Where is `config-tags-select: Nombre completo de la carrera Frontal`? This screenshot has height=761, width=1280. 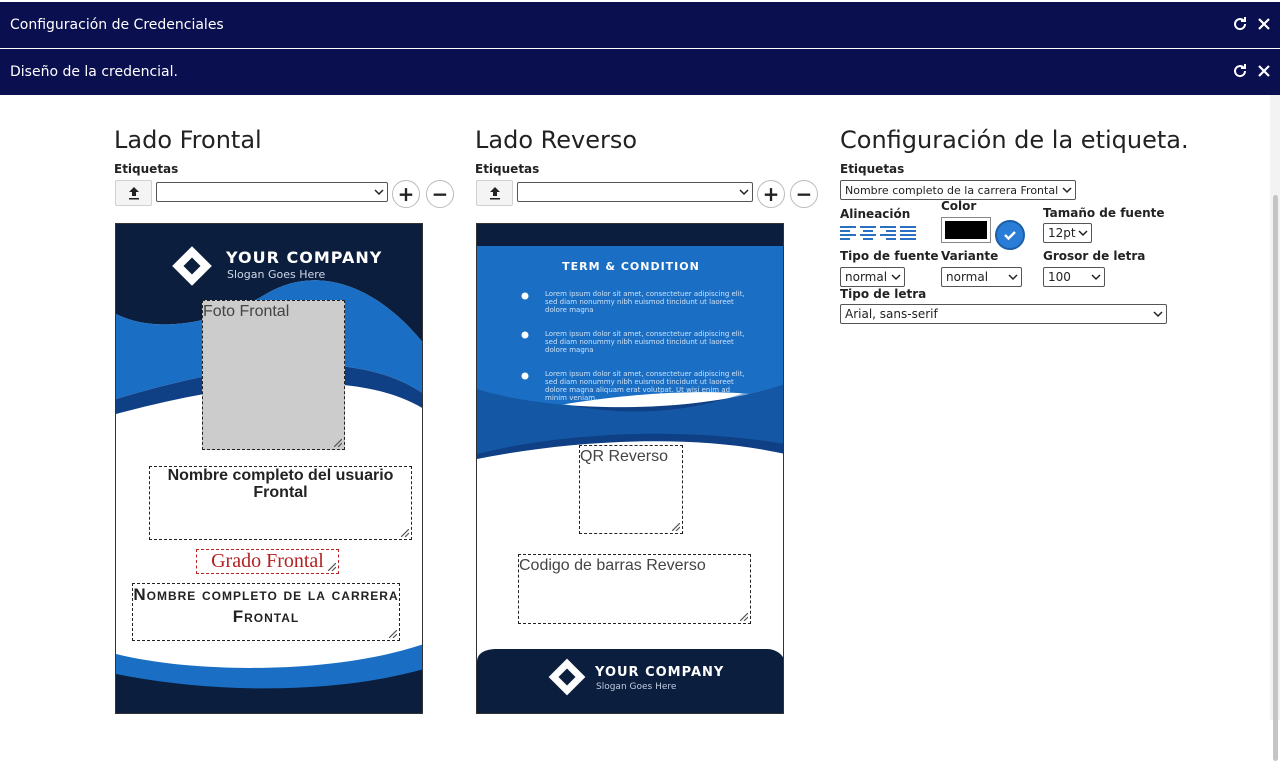
config-tags-select: Nombre completo de la carrera Frontal is located at coordinates (958, 190).